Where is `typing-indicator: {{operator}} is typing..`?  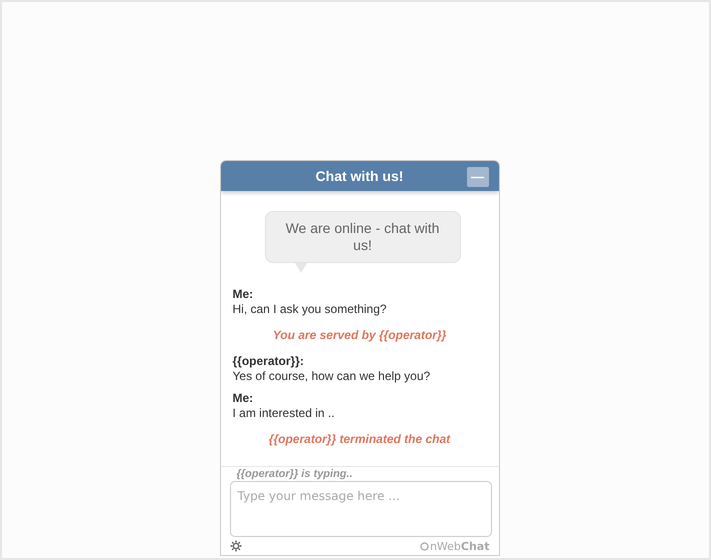 typing-indicator: {{operator}} is typing.. is located at coordinates (295, 474).